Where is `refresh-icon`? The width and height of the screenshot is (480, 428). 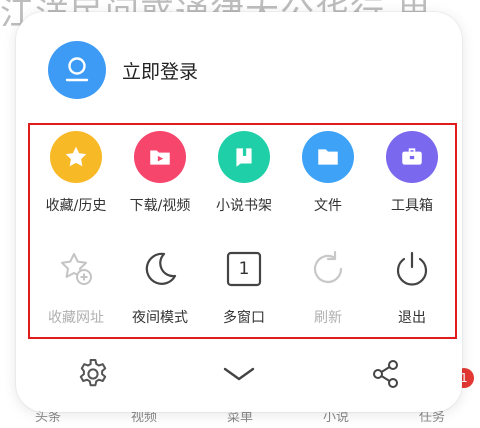
refresh-icon is located at coordinates (328, 269).